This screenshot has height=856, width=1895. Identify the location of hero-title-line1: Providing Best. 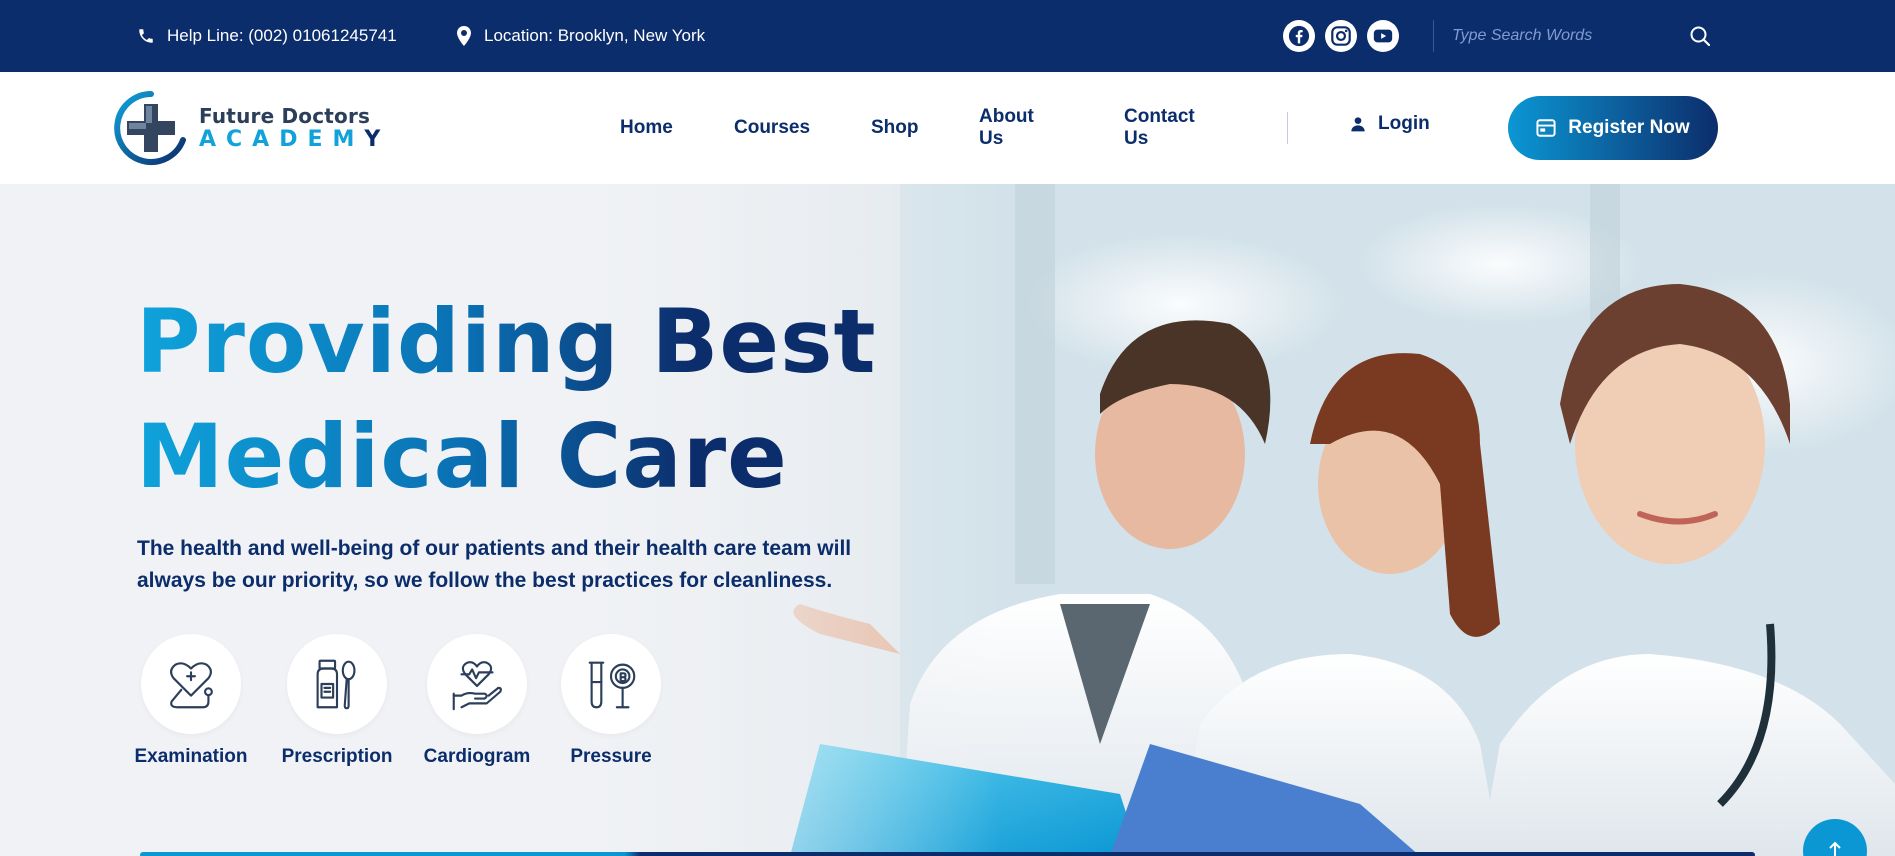
(506, 341).